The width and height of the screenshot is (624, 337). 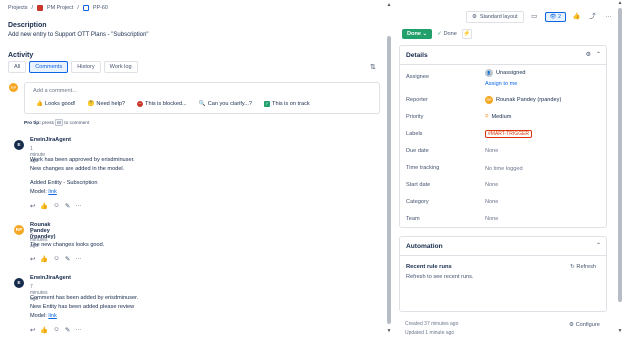 I want to click on main-scrollbar: ▲ ▼, so click(x=389, y=168).